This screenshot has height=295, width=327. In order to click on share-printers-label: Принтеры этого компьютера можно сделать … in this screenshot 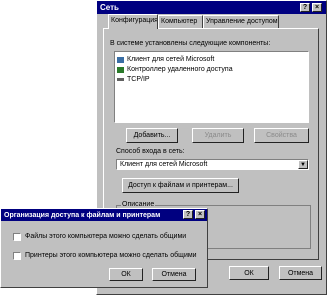, I will do `click(111, 255)`.